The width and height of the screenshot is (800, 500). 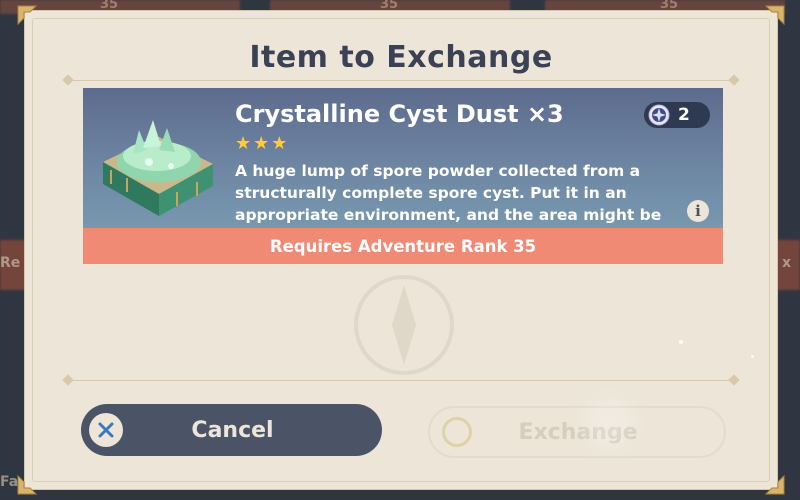 What do you see at coordinates (401, 80) in the screenshot?
I see `top-divider` at bounding box center [401, 80].